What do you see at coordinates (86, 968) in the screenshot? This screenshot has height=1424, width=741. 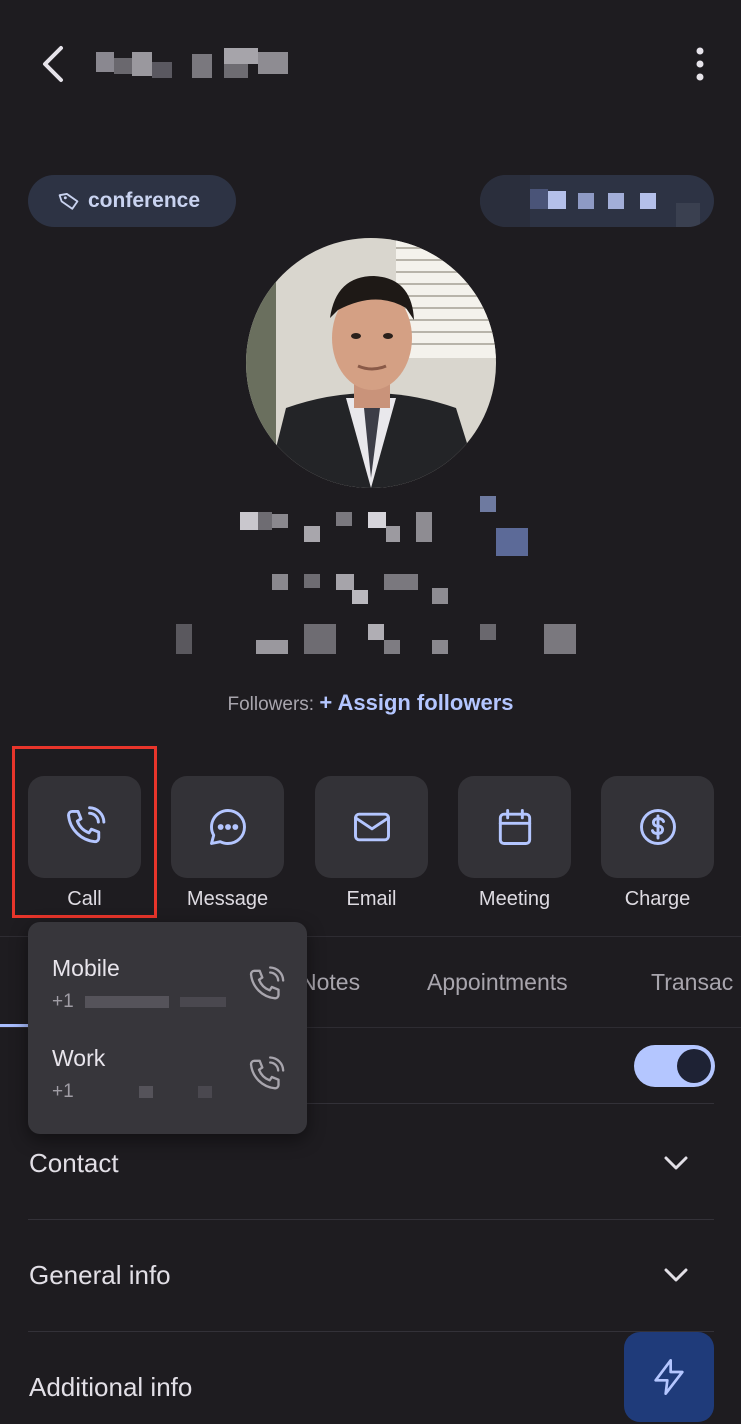 I see `call-option-mobile-label: Mobile` at bounding box center [86, 968].